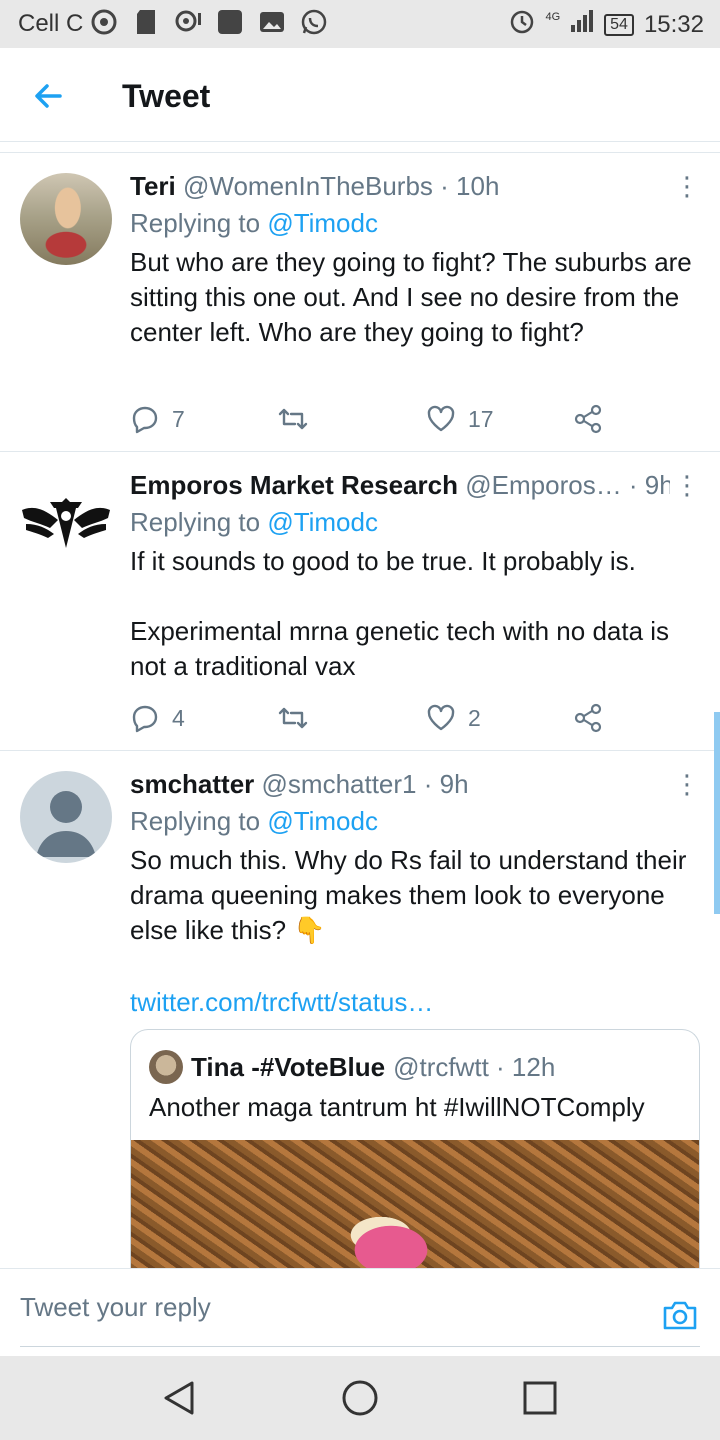  I want to click on top-app-bar: Tweet, so click(360, 95).